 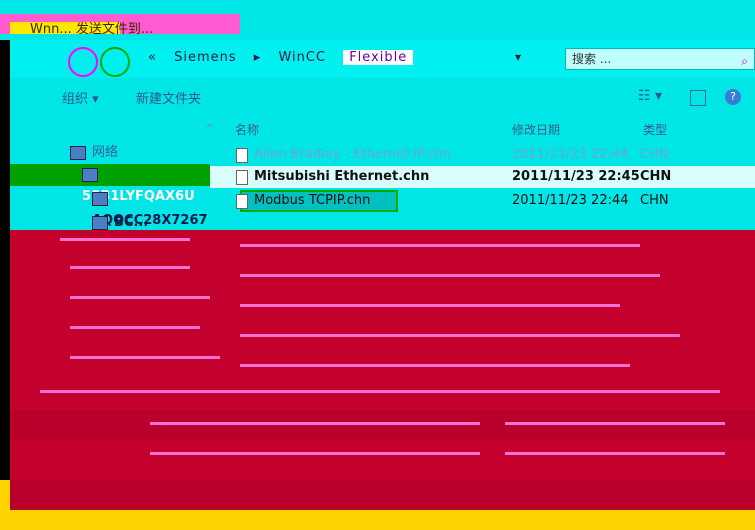 I want to click on chevron-down-icon: ▾, so click(x=518, y=57).